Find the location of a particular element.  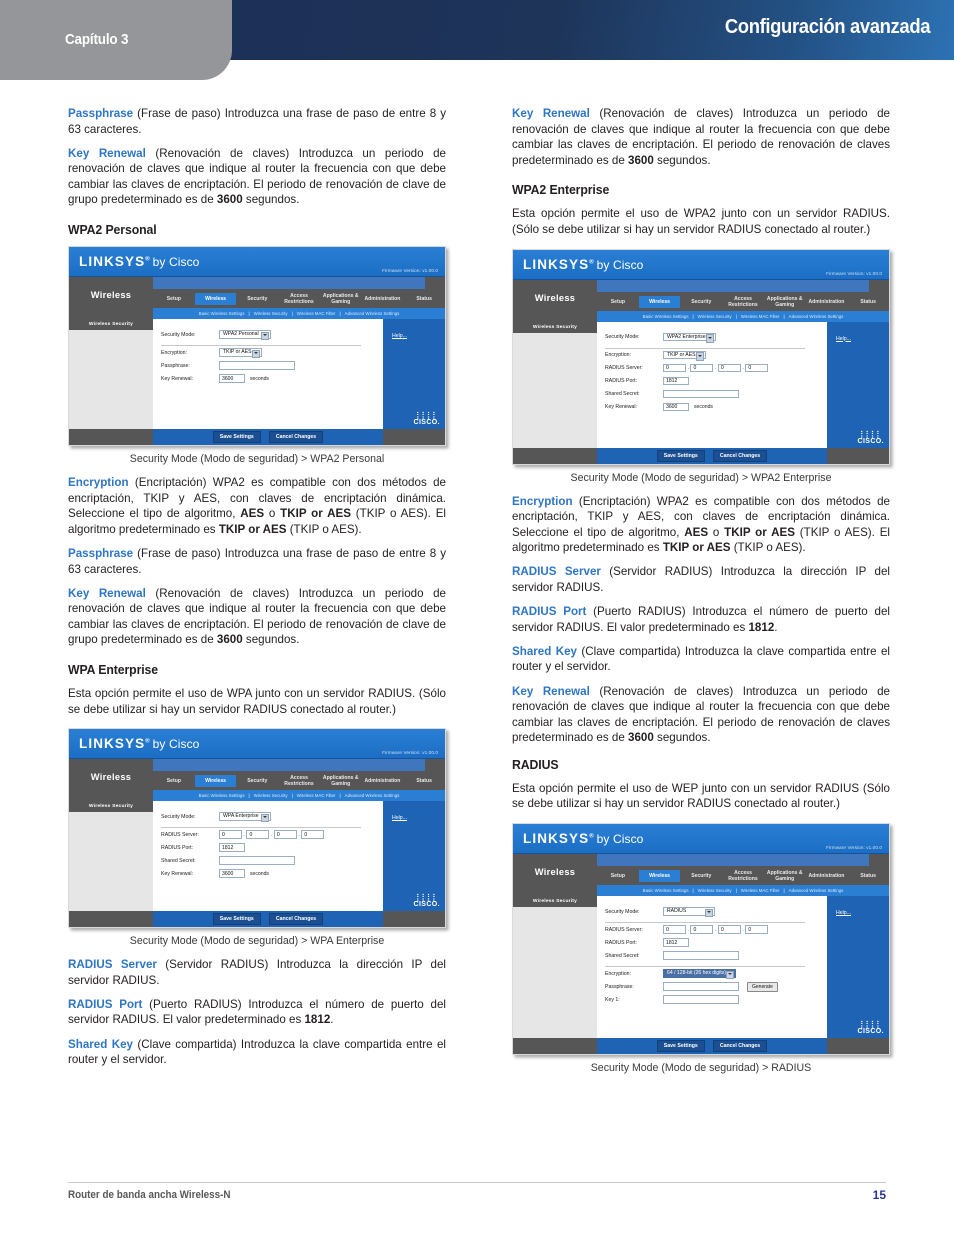

page-title: Configuración avanzada is located at coordinates (827, 26).